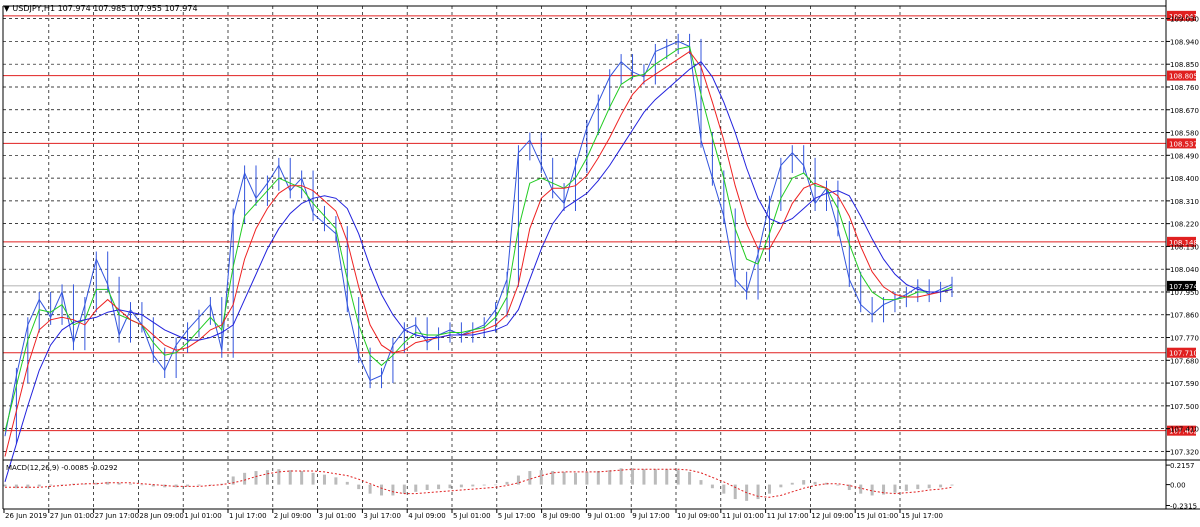 The height and width of the screenshot is (527, 1200). I want to click on x-tick-label: 15 Jul 01:00, so click(877, 516).